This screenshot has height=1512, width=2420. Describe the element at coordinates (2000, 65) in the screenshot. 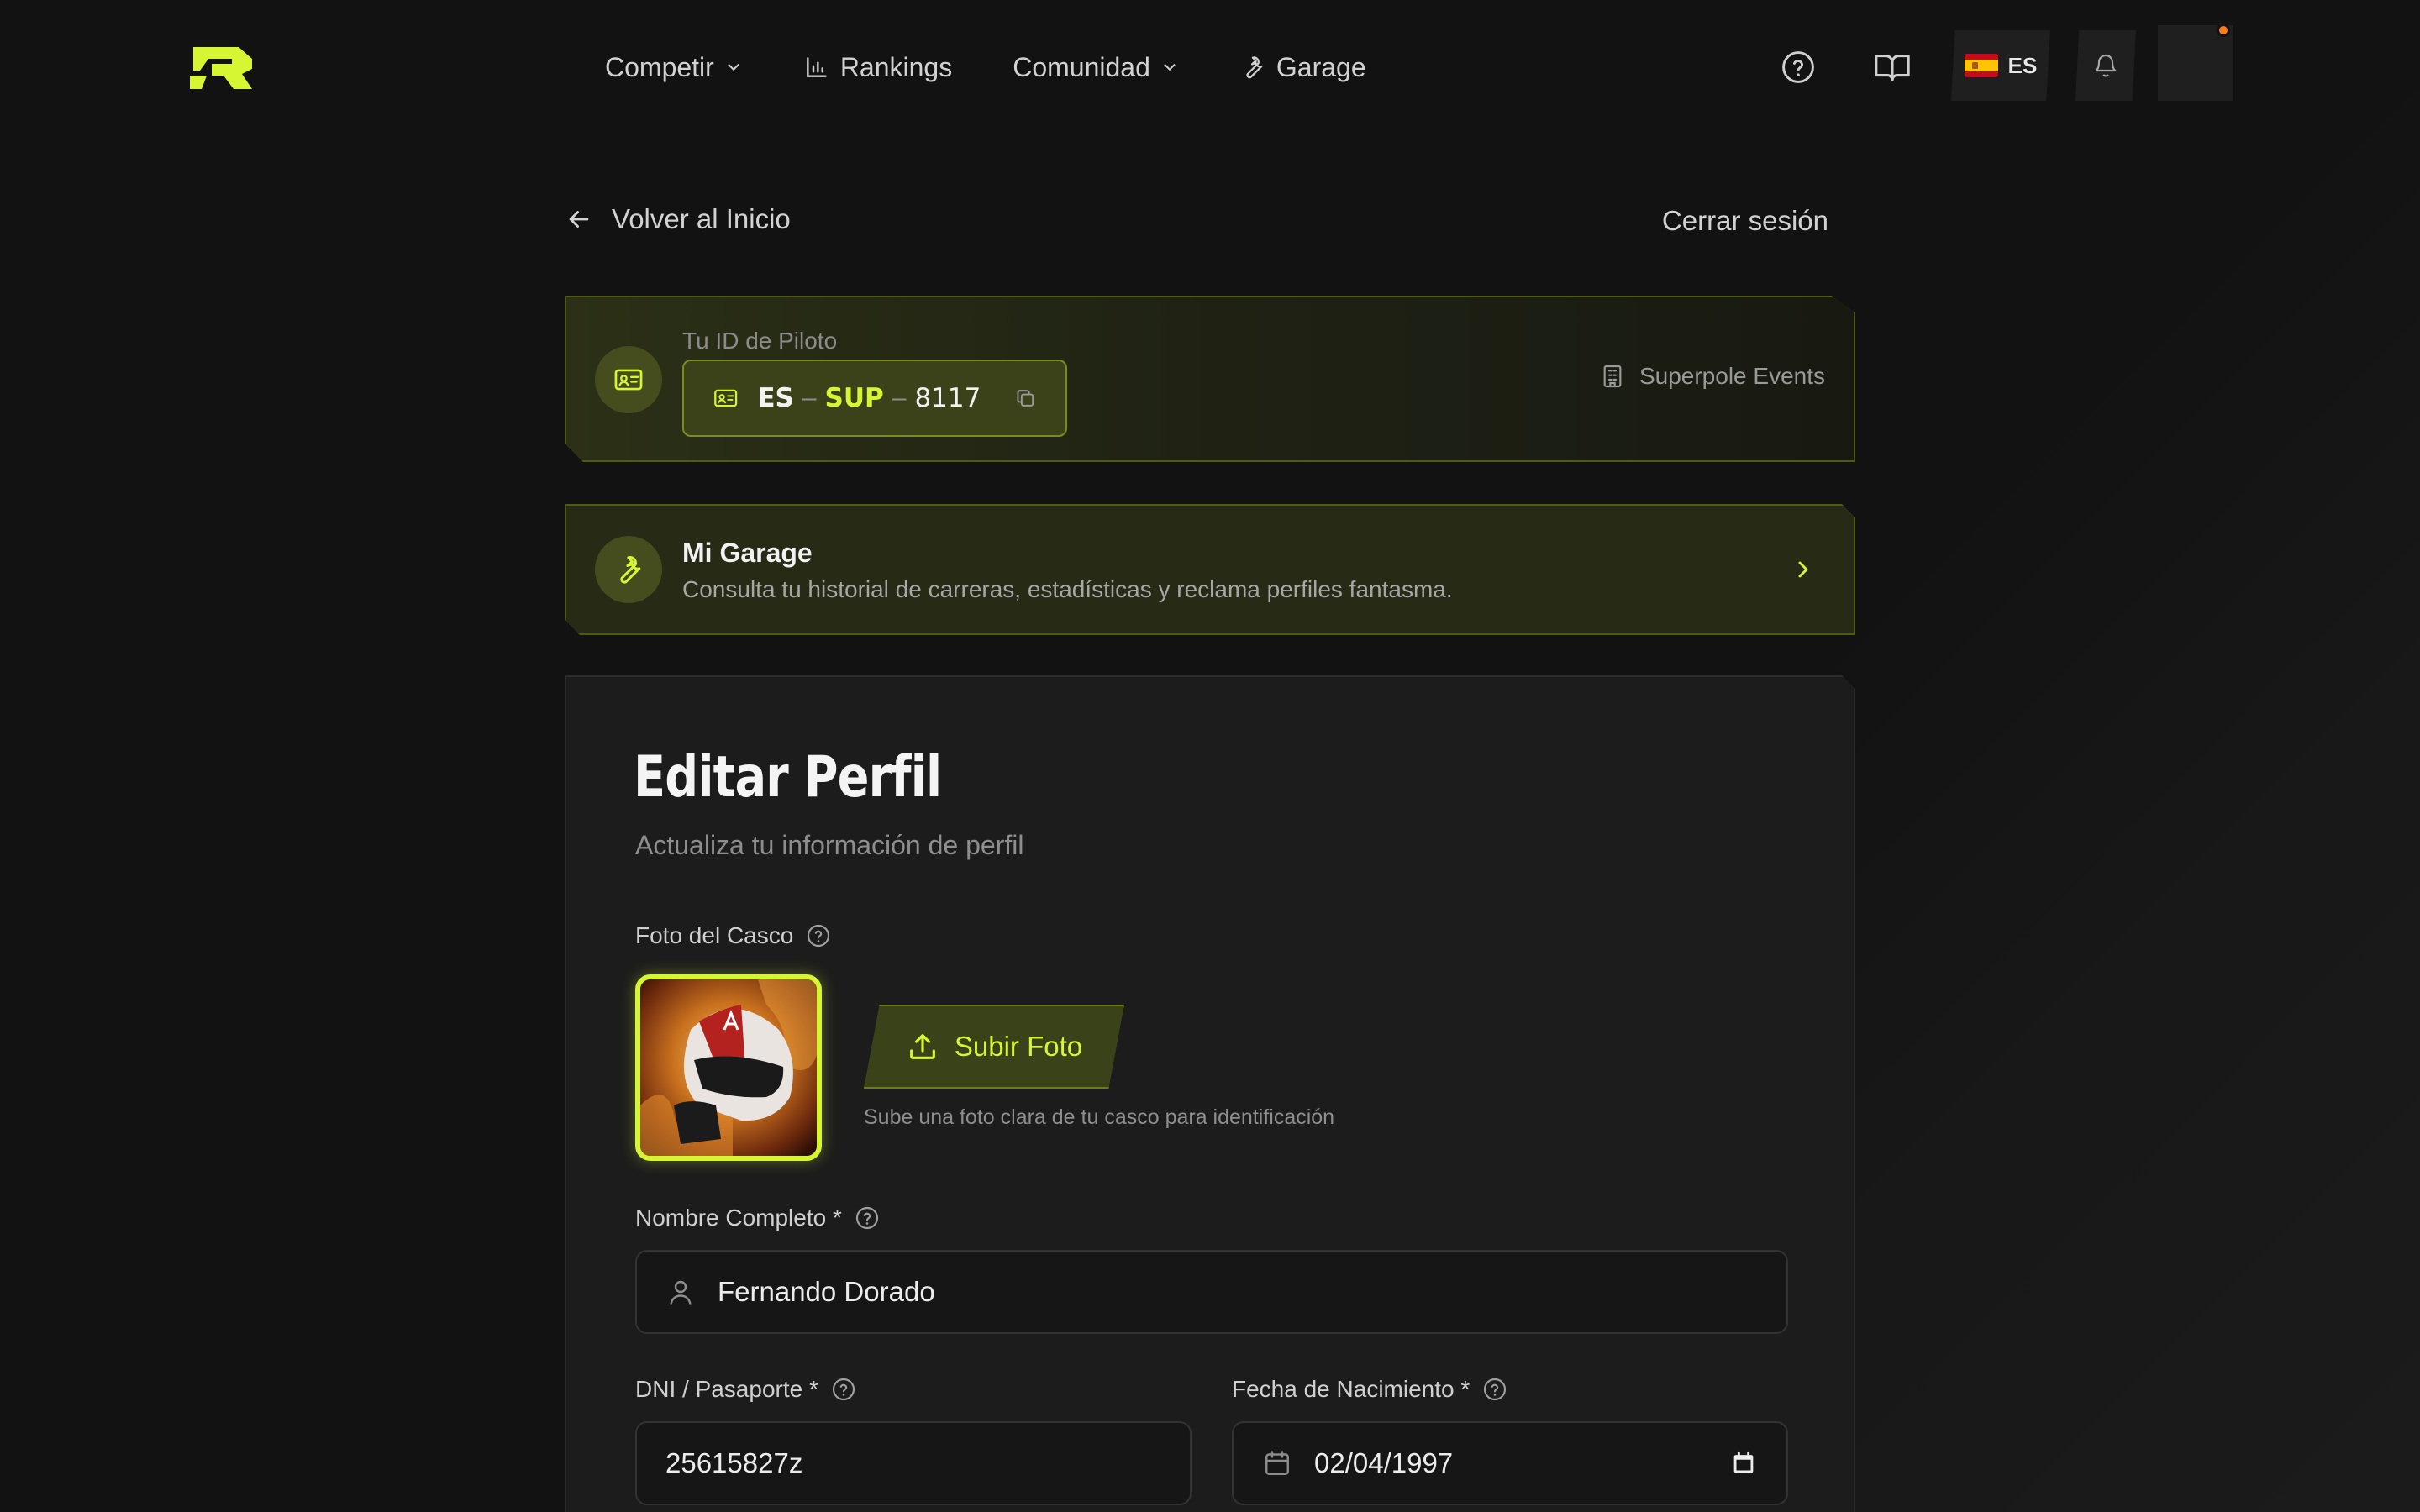

I see `language-selector: ES` at that location.